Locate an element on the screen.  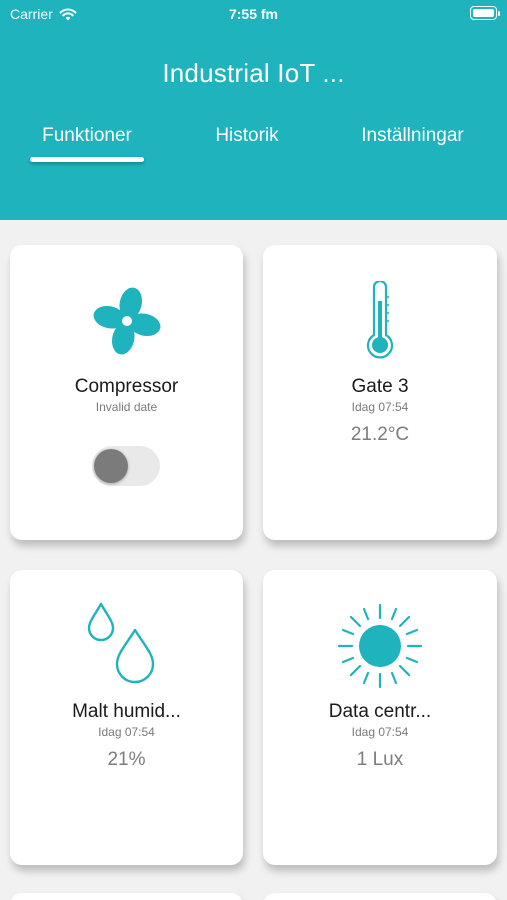
thermometer-icon is located at coordinates (380, 321).